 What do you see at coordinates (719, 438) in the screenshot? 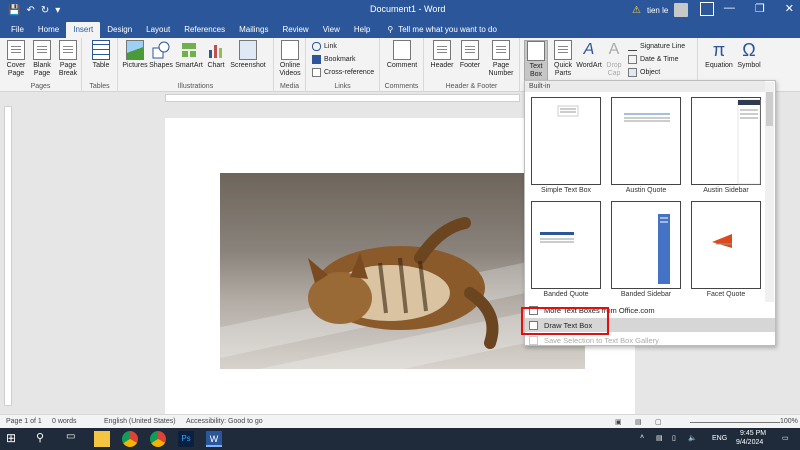
I see `input-language: ENG` at bounding box center [719, 438].